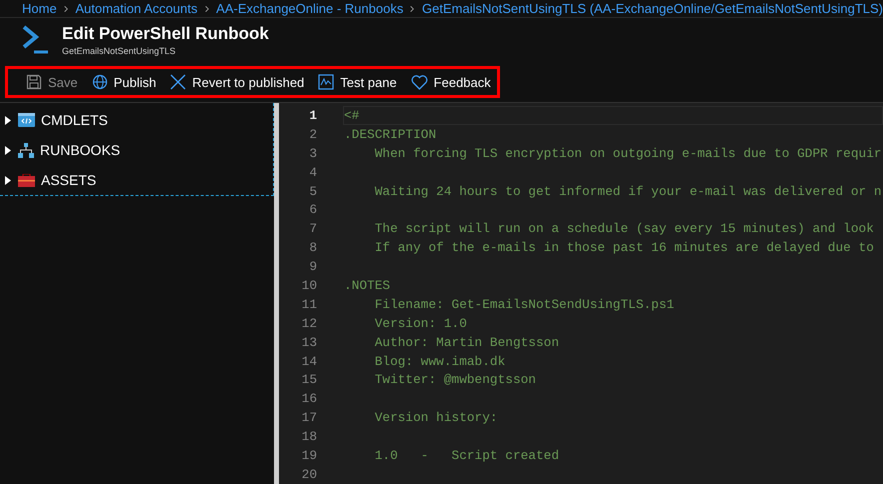 The image size is (883, 484). Describe the element at coordinates (124, 82) in the screenshot. I see `publish-button: Publish` at that location.